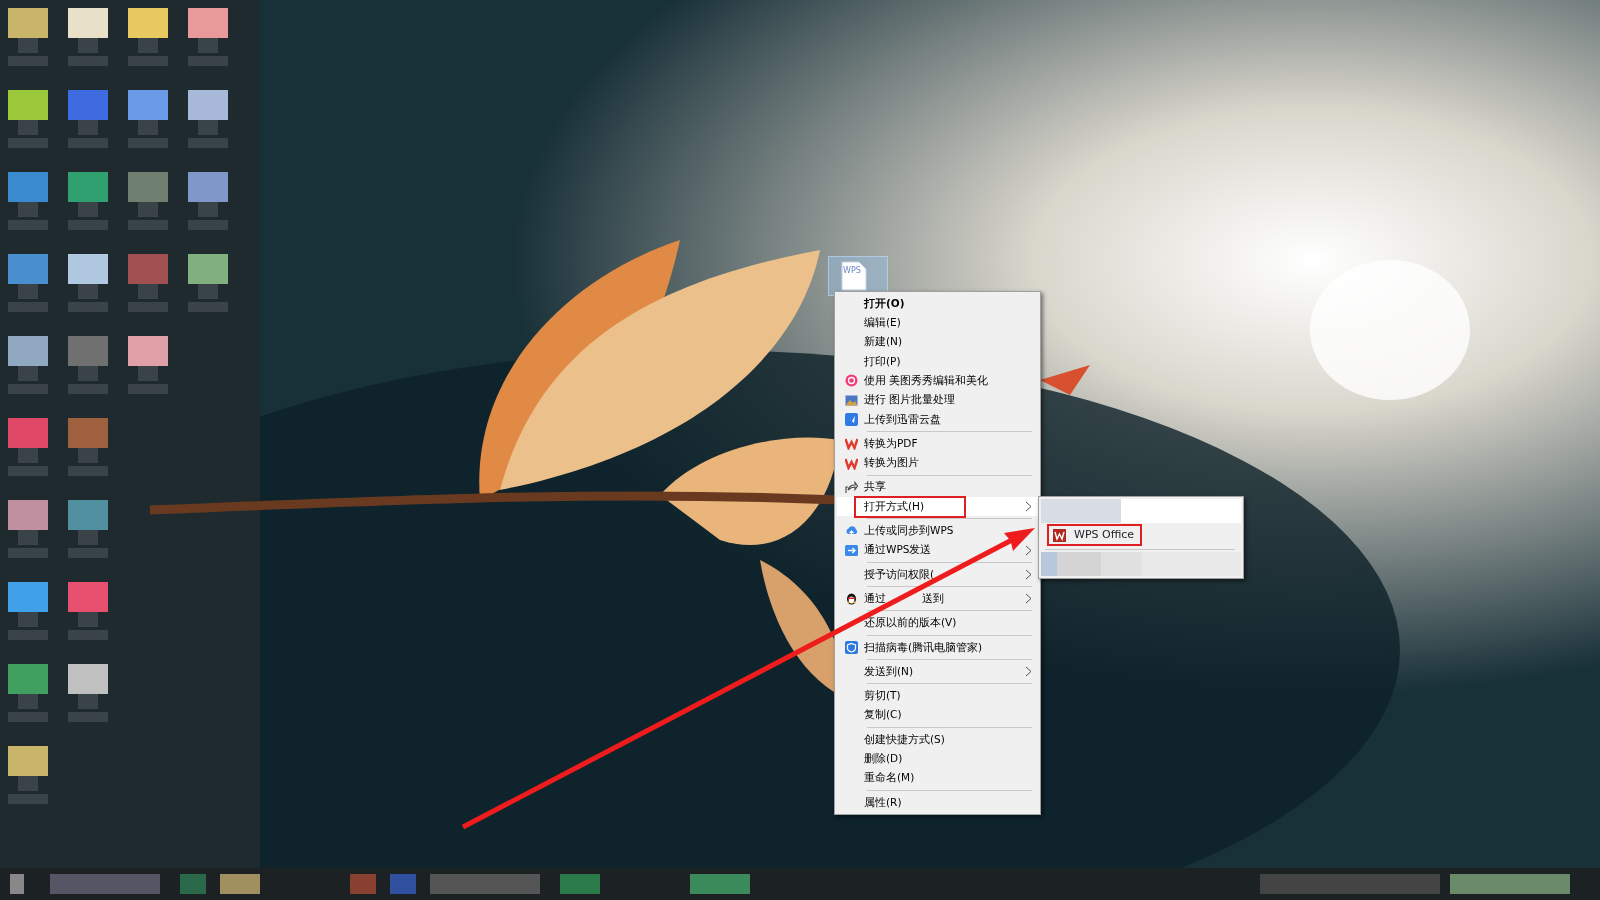 The image size is (1600, 900). I want to click on menu-item-label: 删除(D), so click(883, 758).